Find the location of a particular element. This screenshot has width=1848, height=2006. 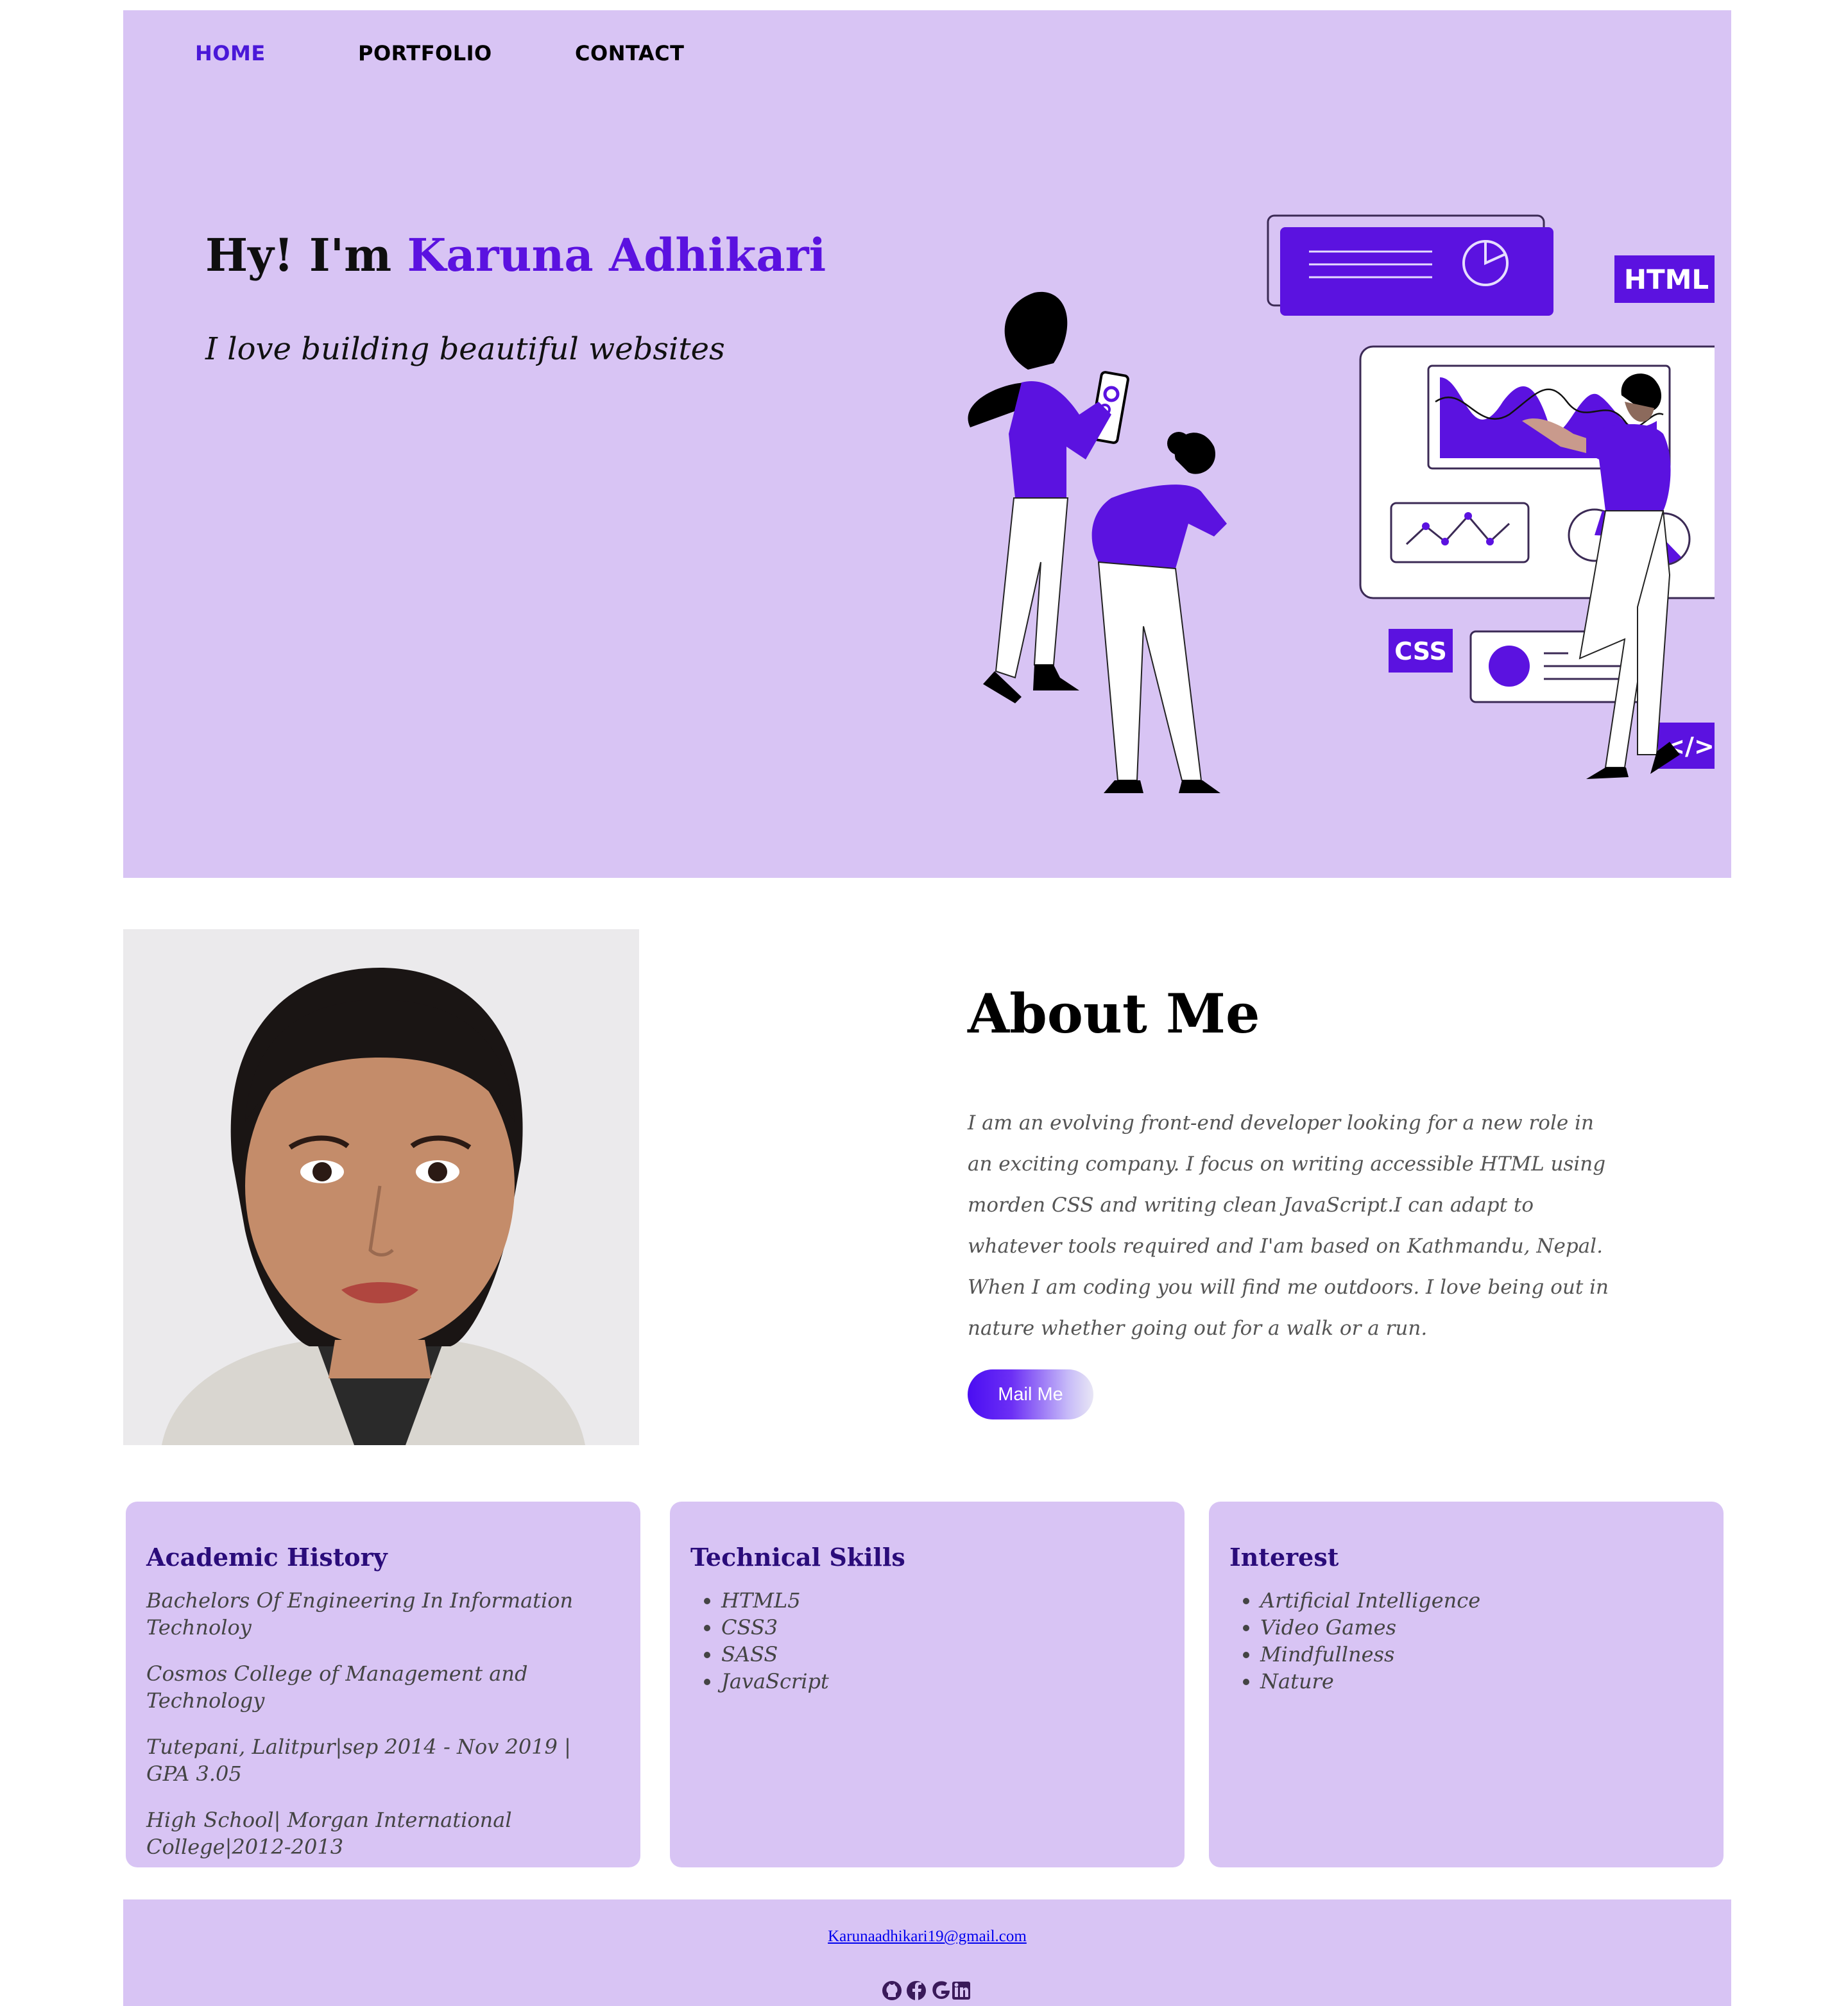

hero-title: Hy! I'm Karuna Adhikari is located at coordinates (516, 255).